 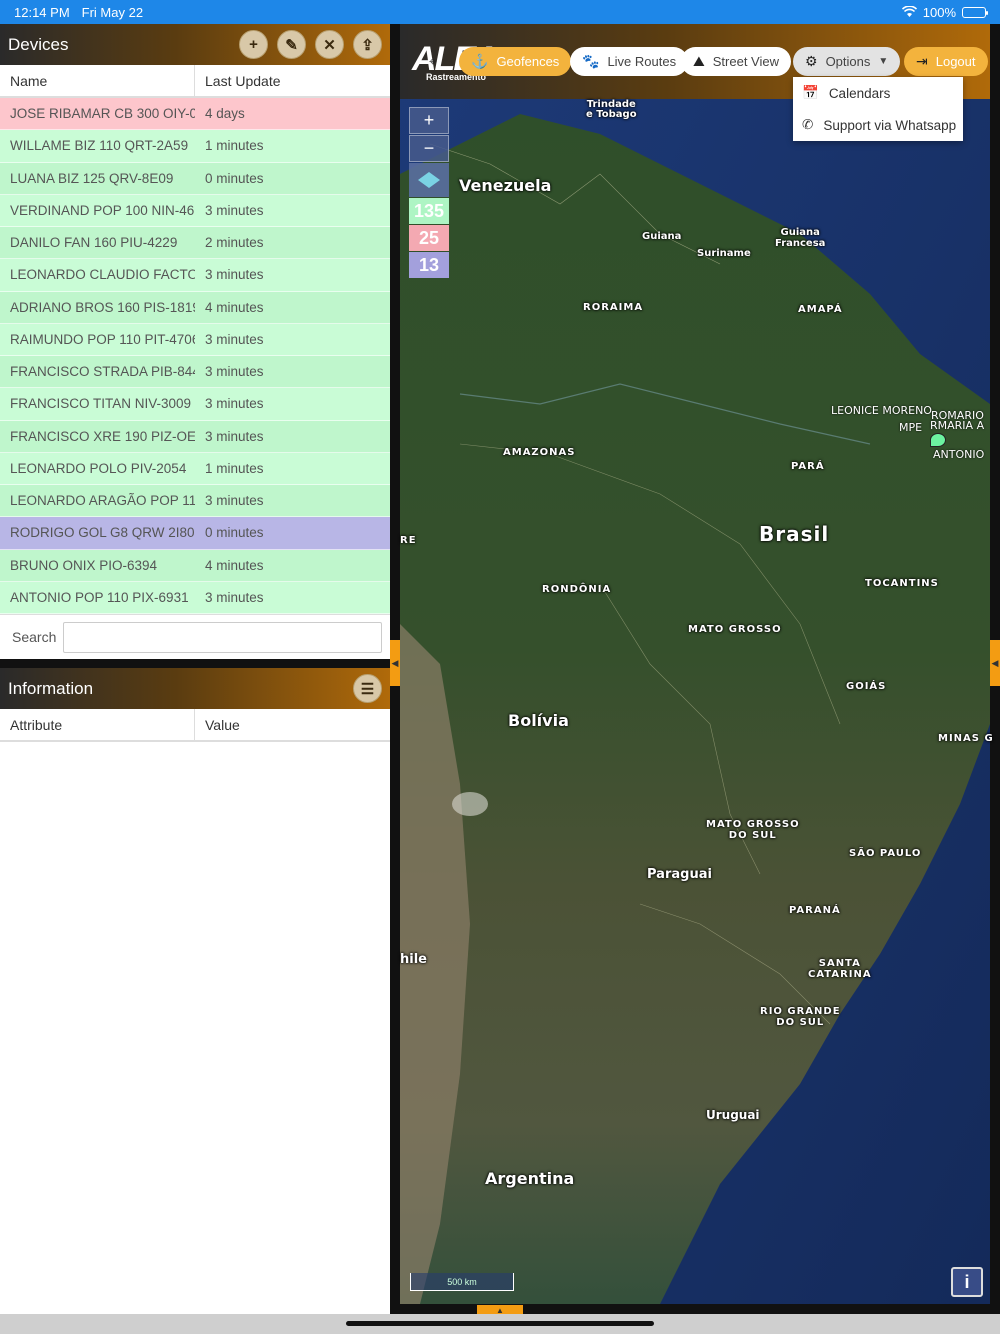 What do you see at coordinates (112, 12) in the screenshot?
I see `status-date: Fri May 22` at bounding box center [112, 12].